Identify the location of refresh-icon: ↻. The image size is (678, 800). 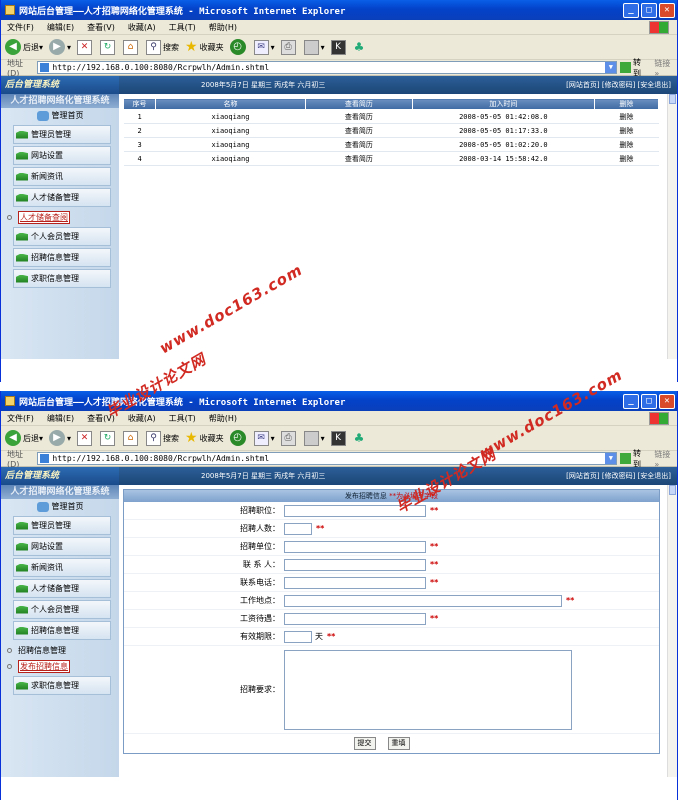
(108, 47).